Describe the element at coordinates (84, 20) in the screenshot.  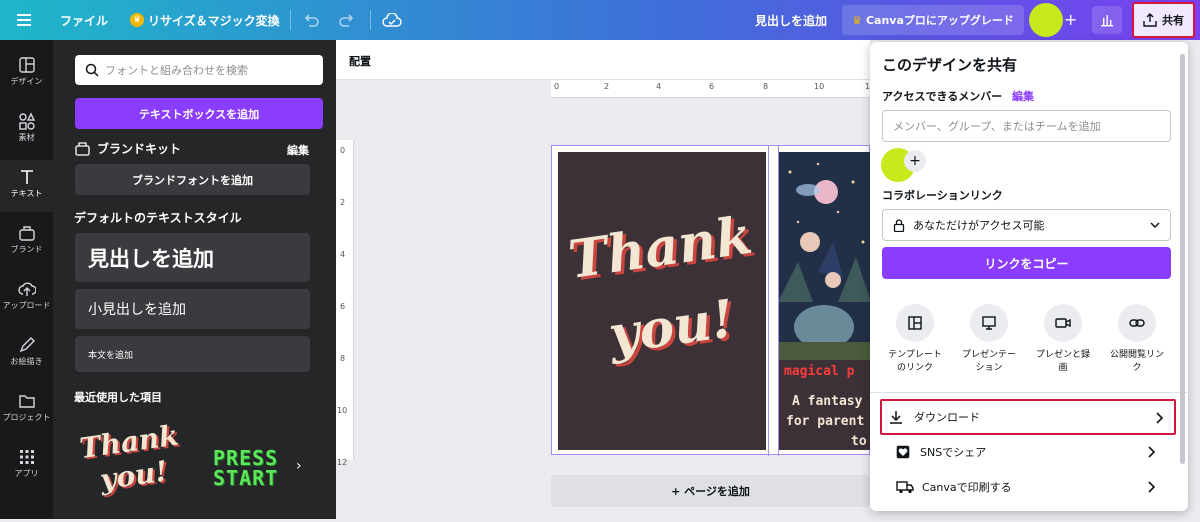
I see `file-menu: ファイル` at that location.